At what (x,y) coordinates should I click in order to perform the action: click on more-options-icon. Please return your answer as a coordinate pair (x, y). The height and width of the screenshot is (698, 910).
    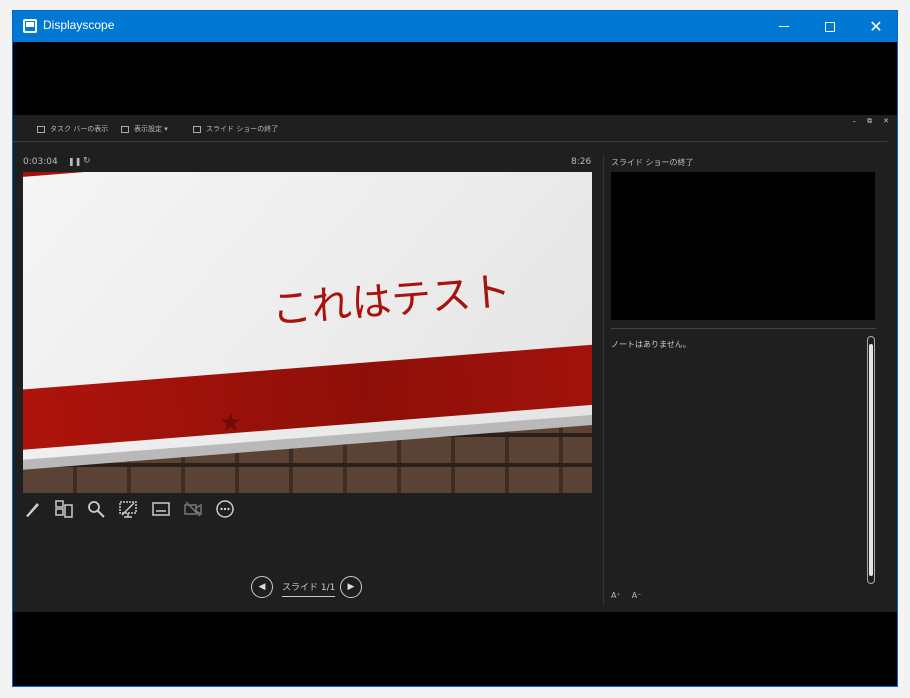
    Looking at the image, I should click on (225, 509).